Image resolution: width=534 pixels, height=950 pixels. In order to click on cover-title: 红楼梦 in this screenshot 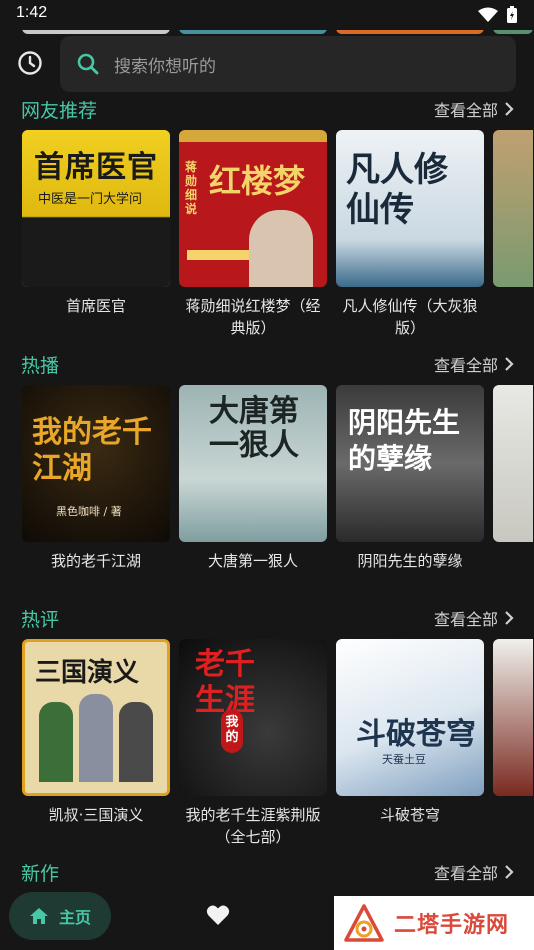, I will do `click(257, 181)`.